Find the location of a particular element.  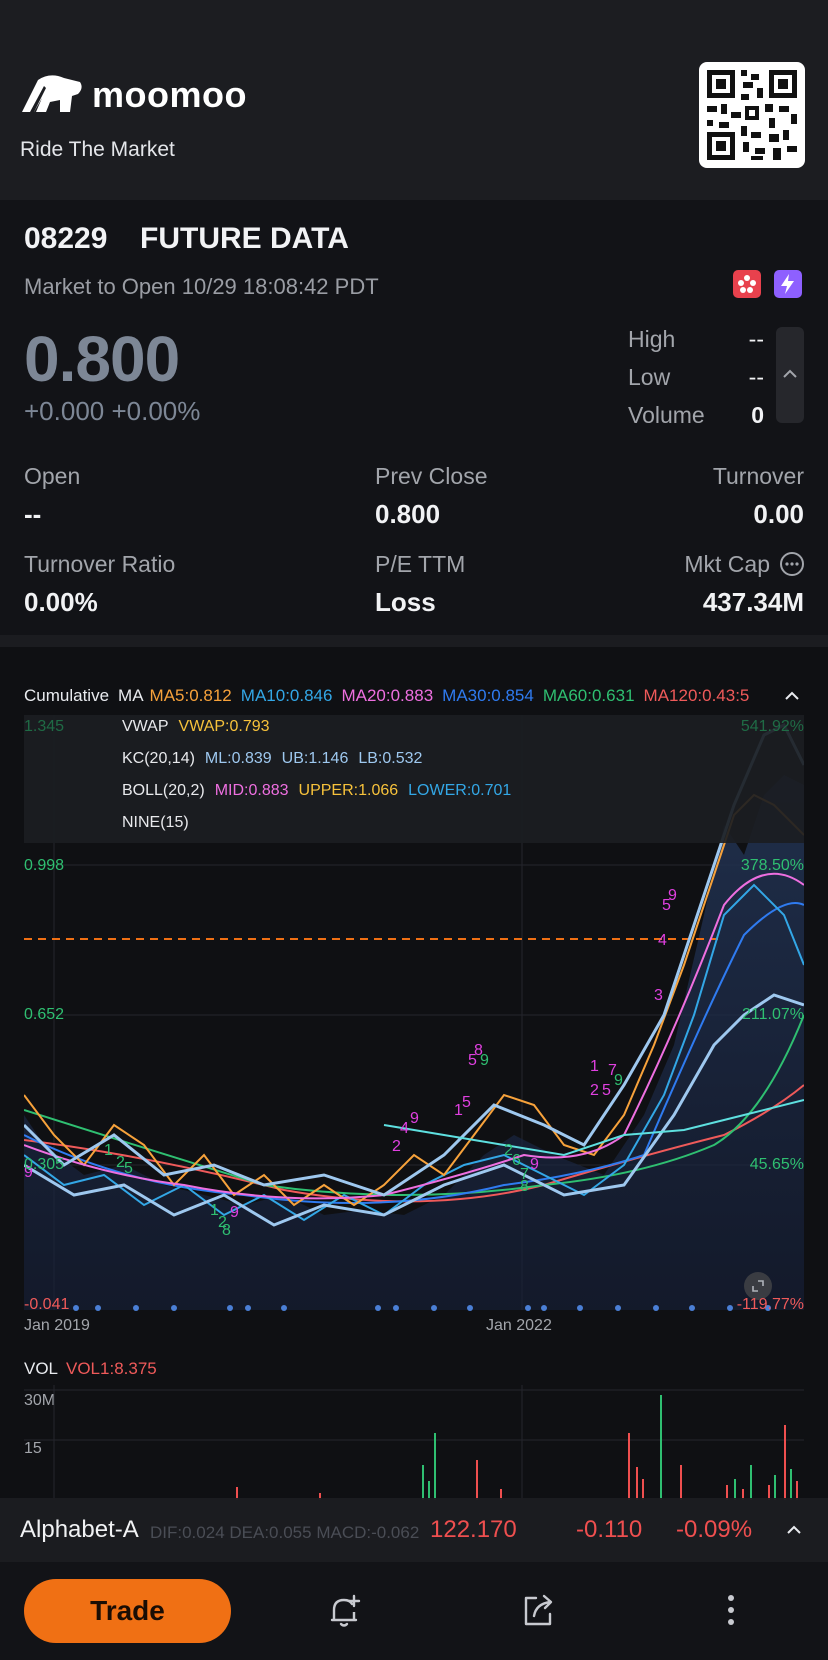

open-label: Open is located at coordinates (52, 476).